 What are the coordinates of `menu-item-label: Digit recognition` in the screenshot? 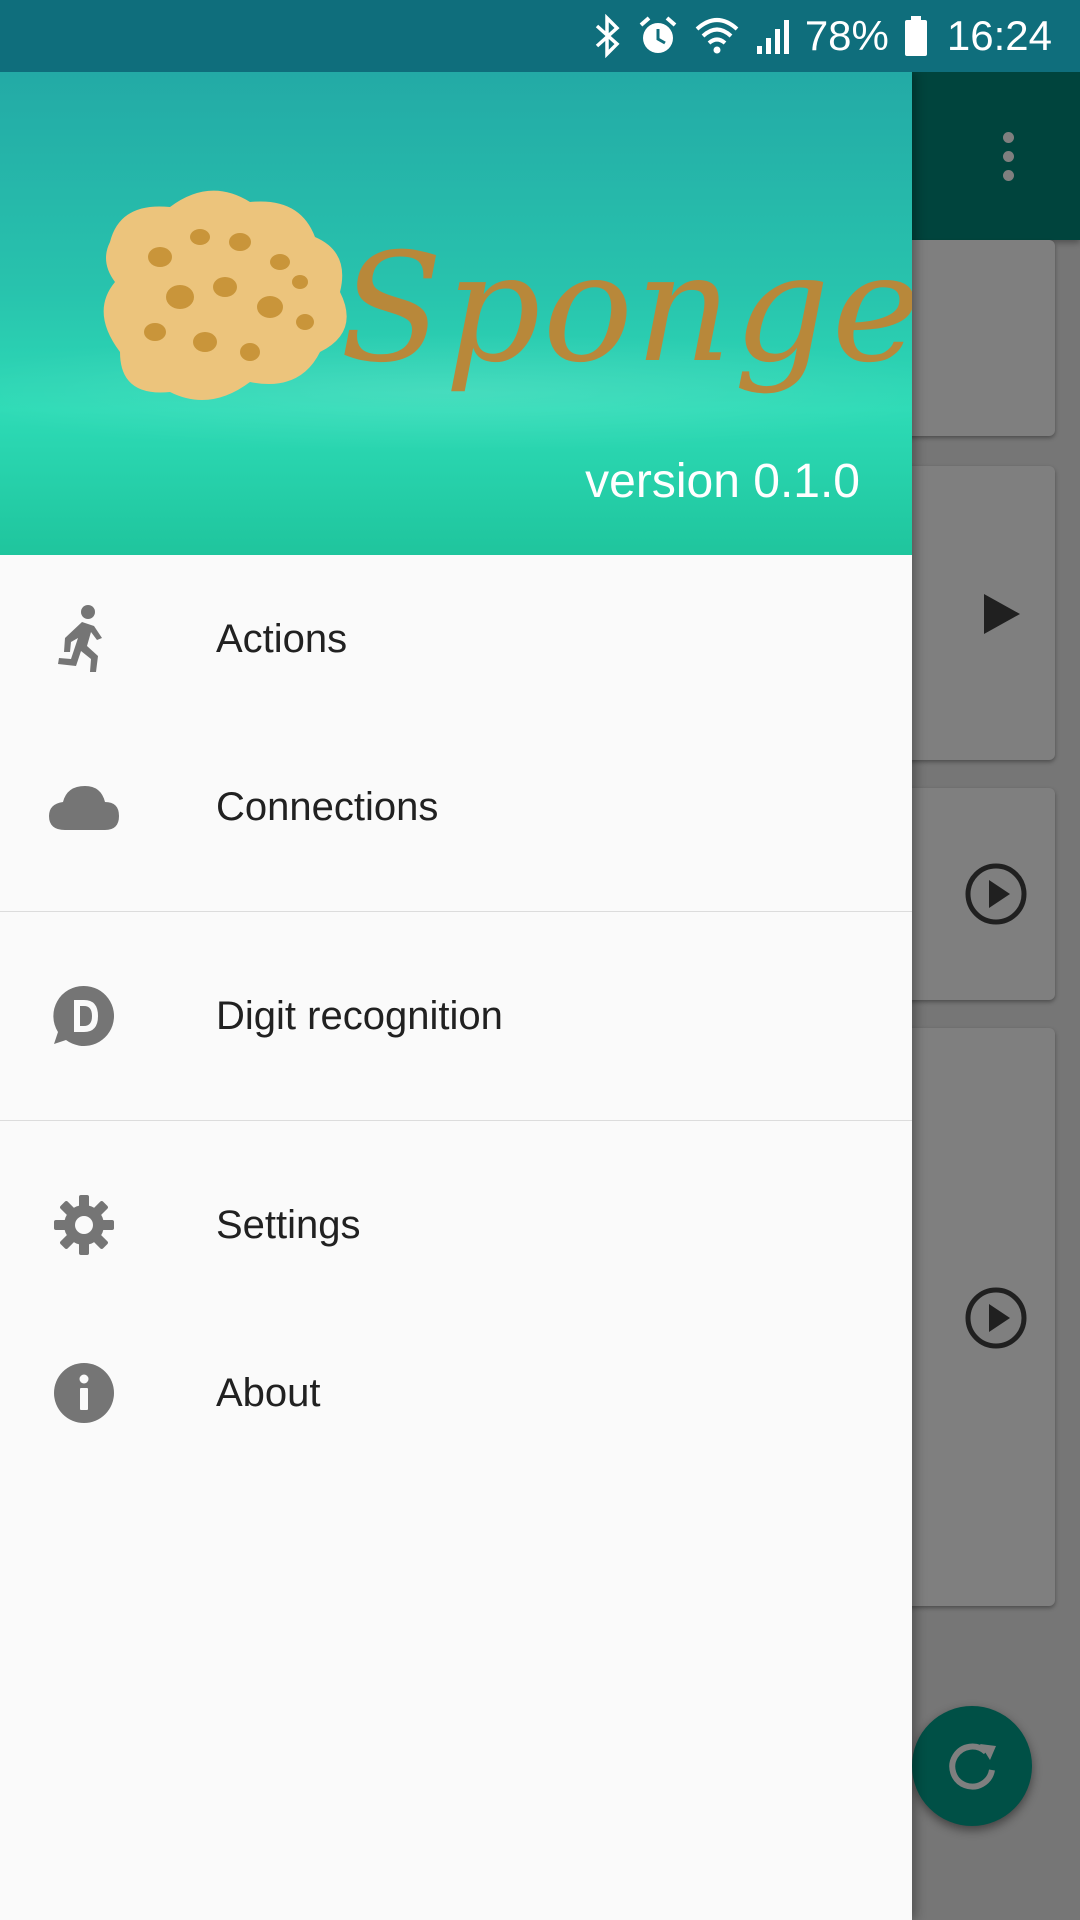 It's located at (359, 1015).